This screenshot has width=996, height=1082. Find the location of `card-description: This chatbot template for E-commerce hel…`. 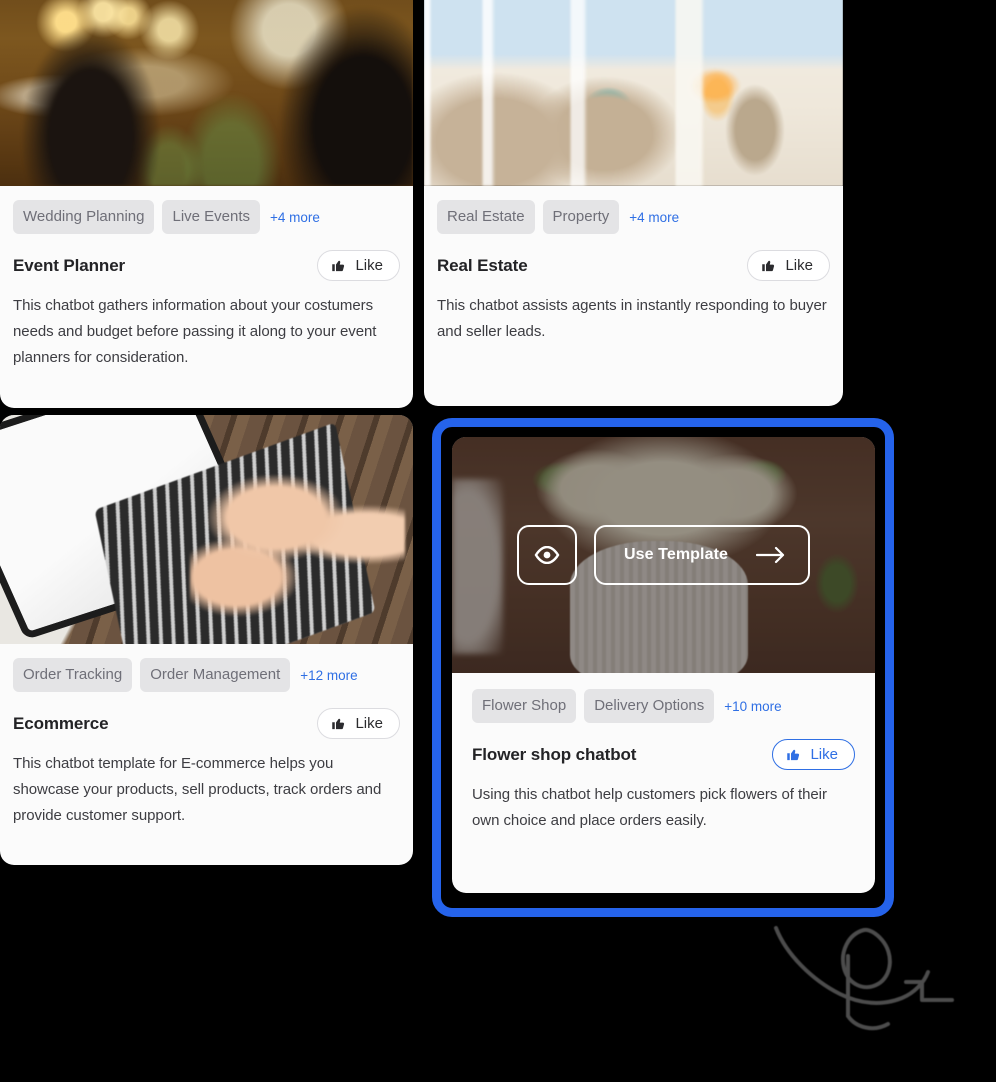

card-description: This chatbot template for E-commerce hel… is located at coordinates (197, 789).